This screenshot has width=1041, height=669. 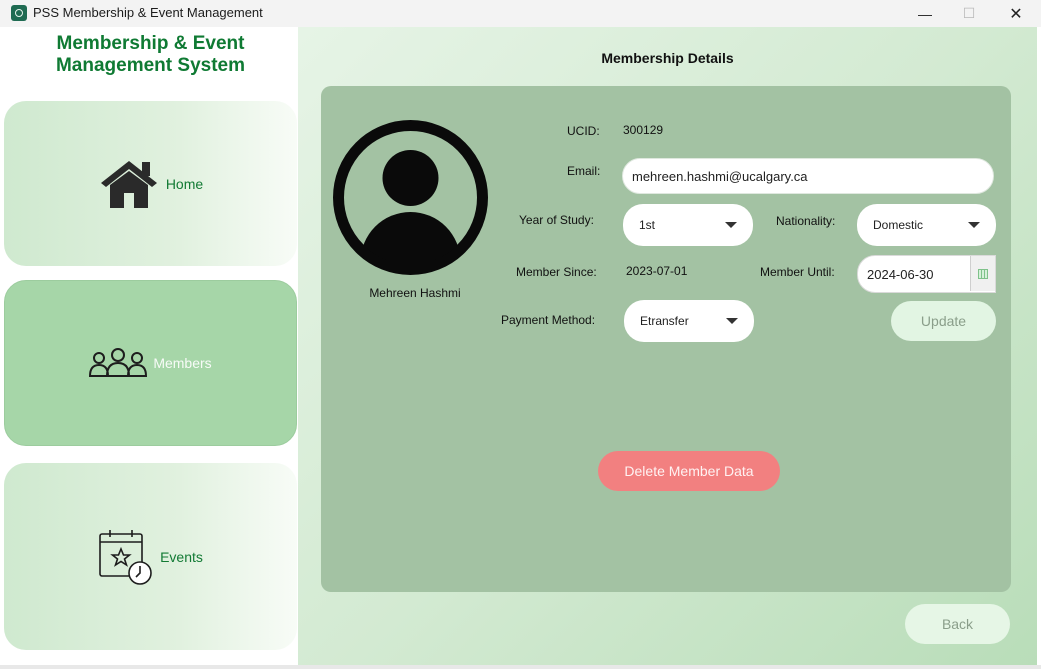 I want to click on nationality-select: Domestic, so click(x=926, y=225).